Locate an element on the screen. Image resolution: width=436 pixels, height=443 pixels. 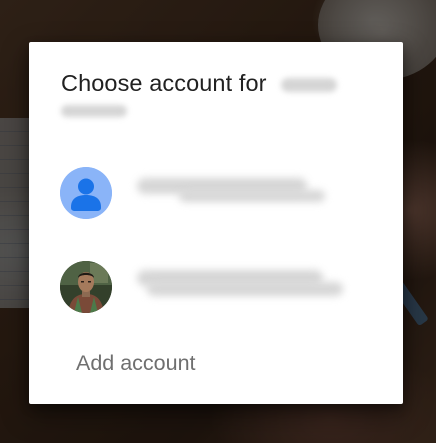
dialog-title: Choose account for is located at coordinates (221, 92).